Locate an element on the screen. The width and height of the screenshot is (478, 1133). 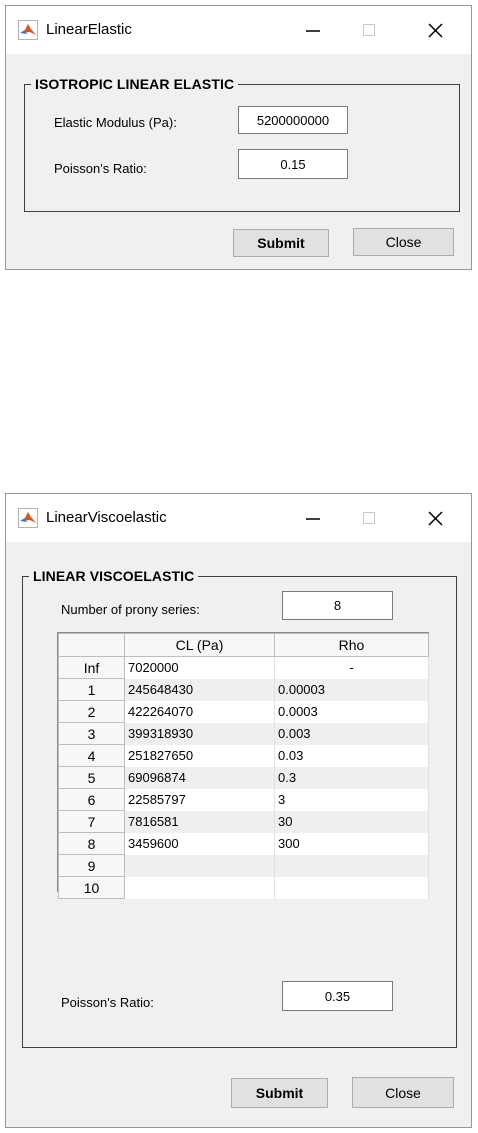
cl-cell: 245648430 is located at coordinates (199, 689).